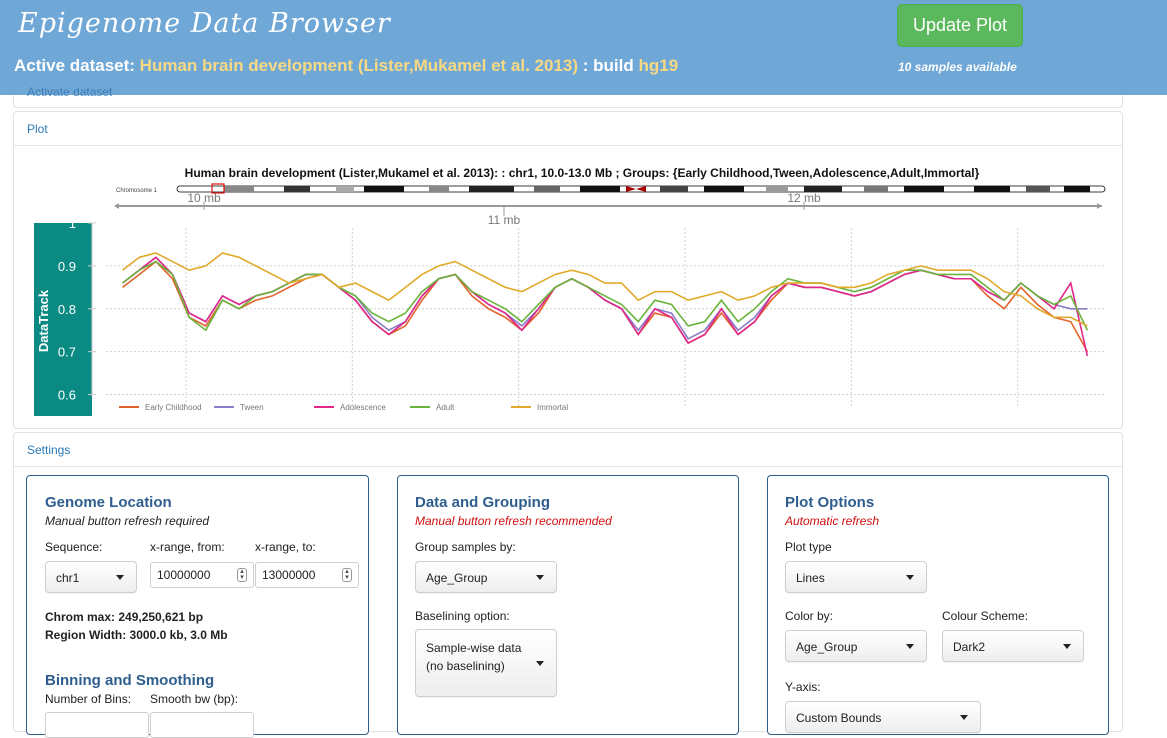 This screenshot has width=1167, height=738. Describe the element at coordinates (608, 65) in the screenshot. I see `build-prefix: : build` at that location.